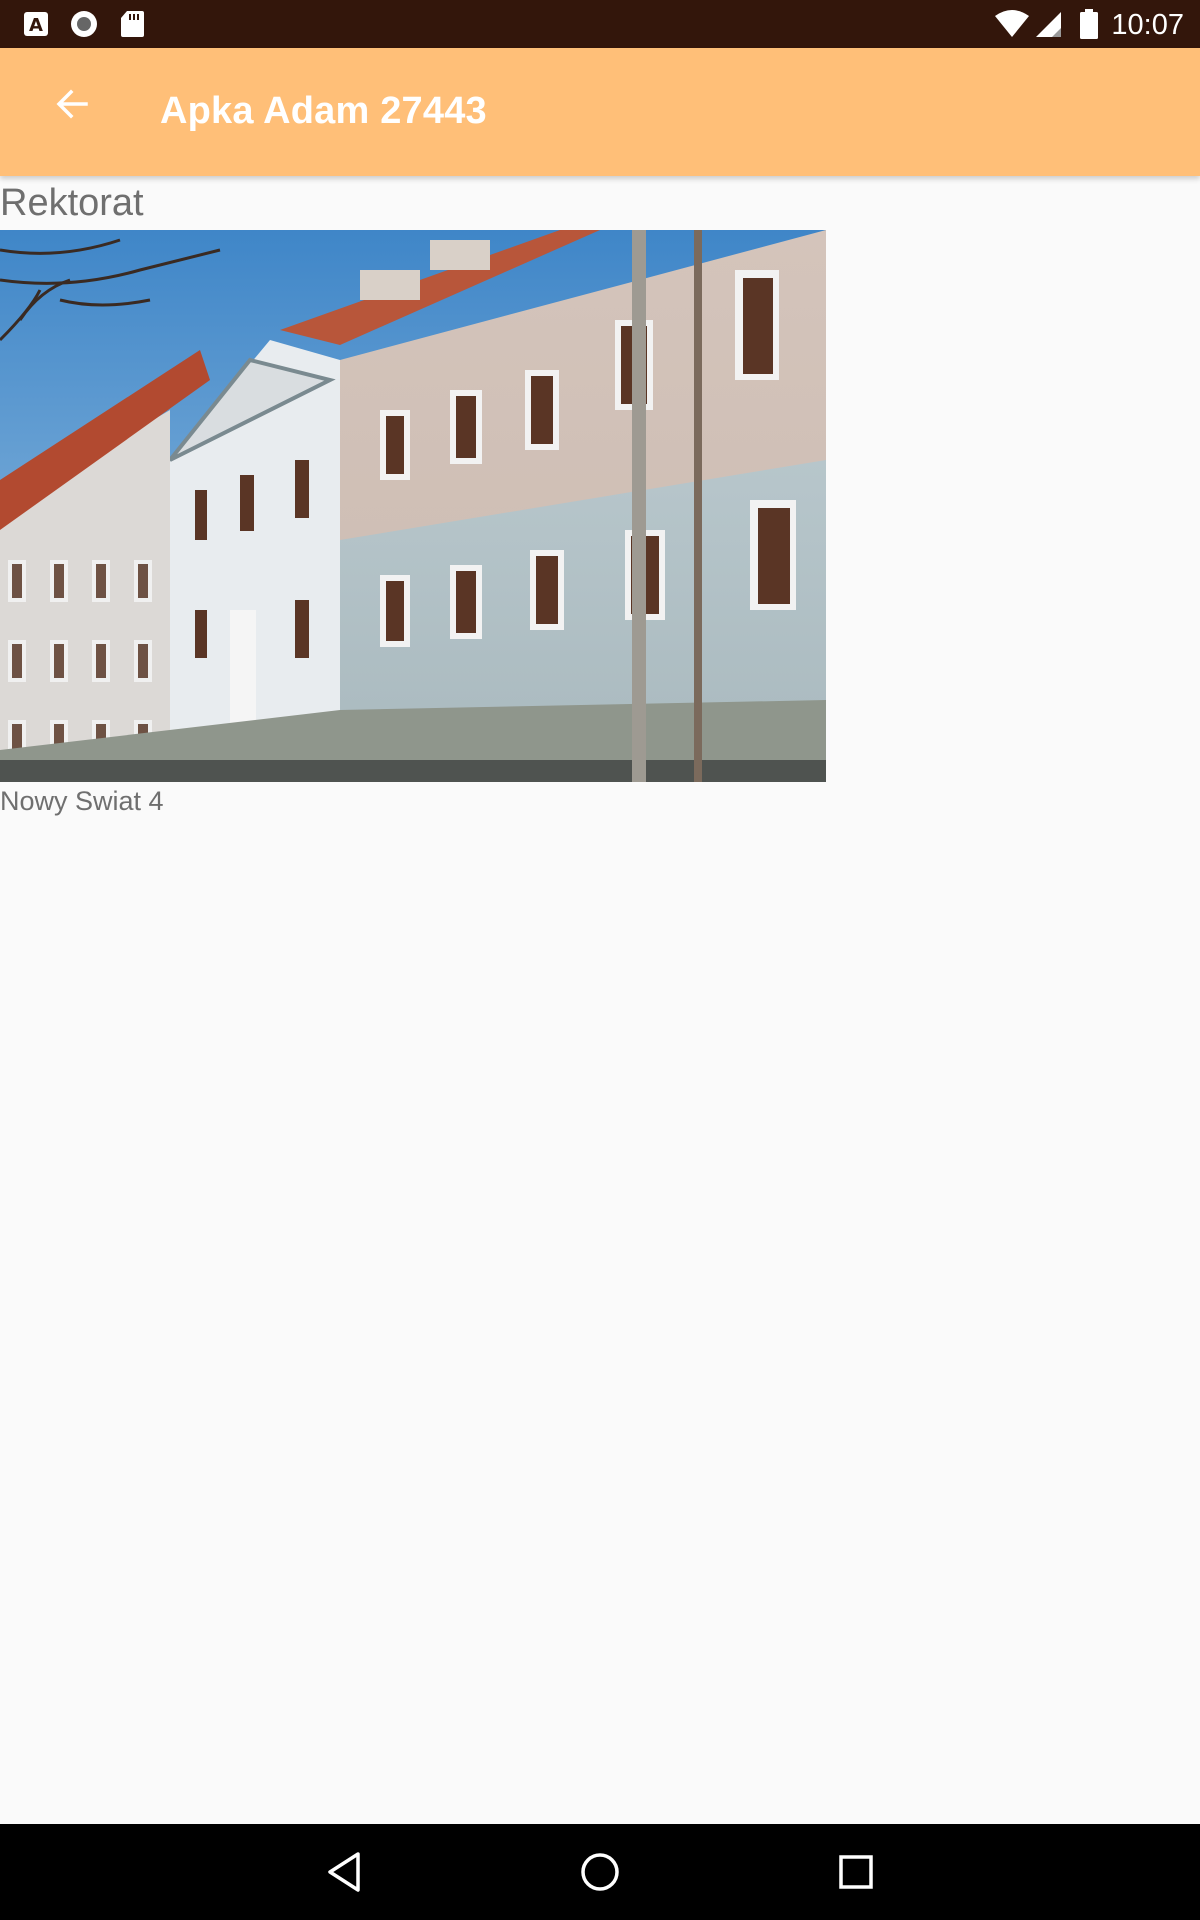  Describe the element at coordinates (600, 24) in the screenshot. I see `status-bar: A 10:07` at that location.